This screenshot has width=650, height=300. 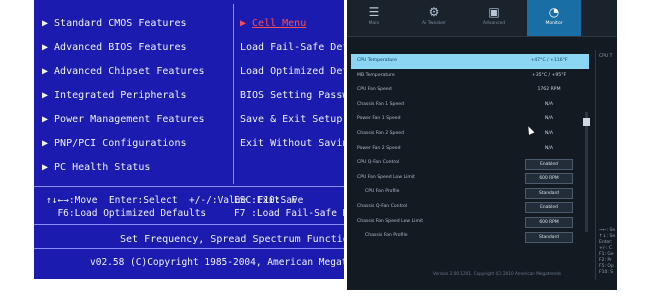 I want to click on advanced-icon: ▣, so click(x=494, y=12).